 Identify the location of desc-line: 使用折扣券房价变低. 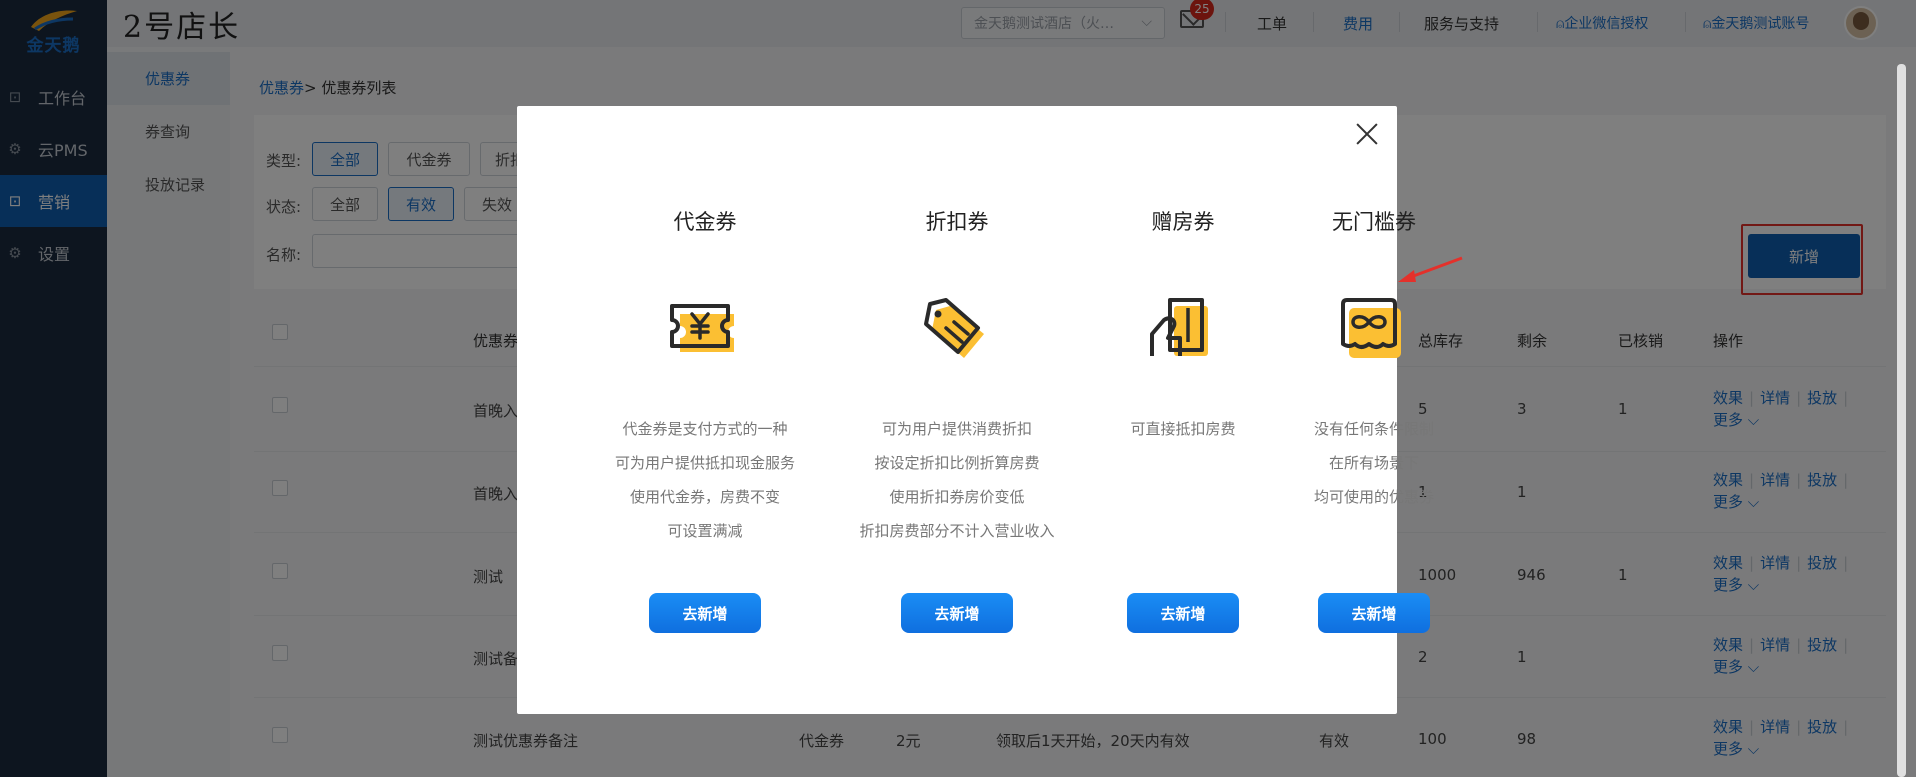
(957, 497).